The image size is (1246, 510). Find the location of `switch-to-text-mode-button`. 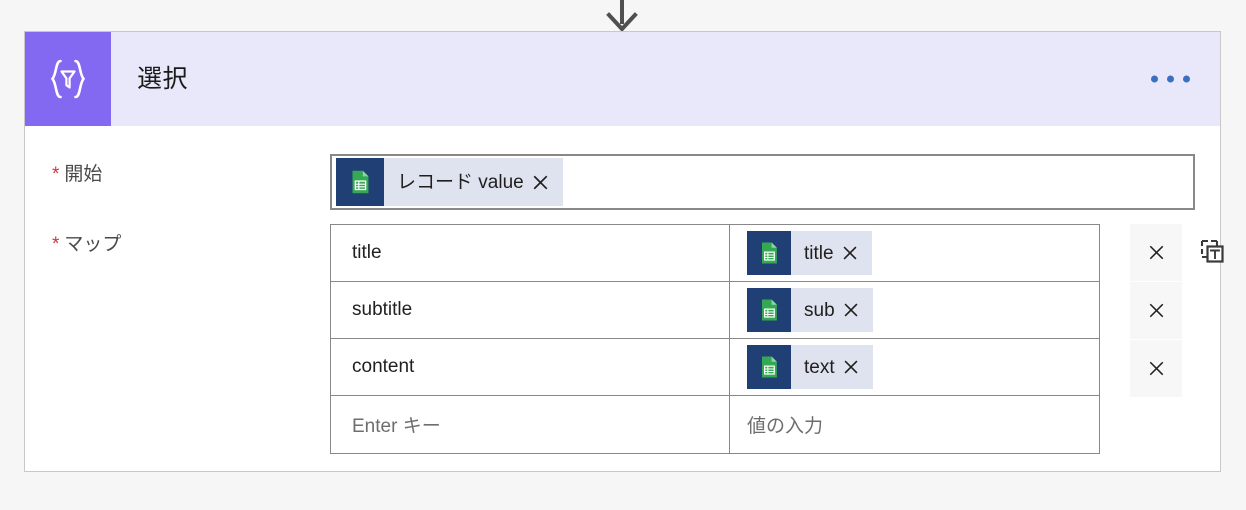

switch-to-text-mode-button is located at coordinates (1212, 253).